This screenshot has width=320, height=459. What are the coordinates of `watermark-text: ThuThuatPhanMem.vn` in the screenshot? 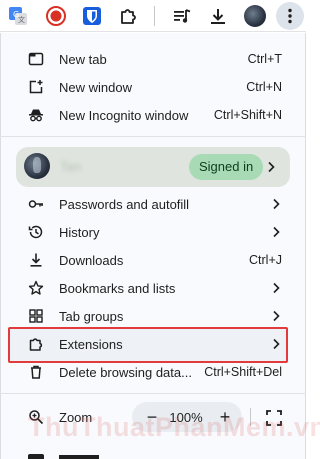 It's located at (174, 427).